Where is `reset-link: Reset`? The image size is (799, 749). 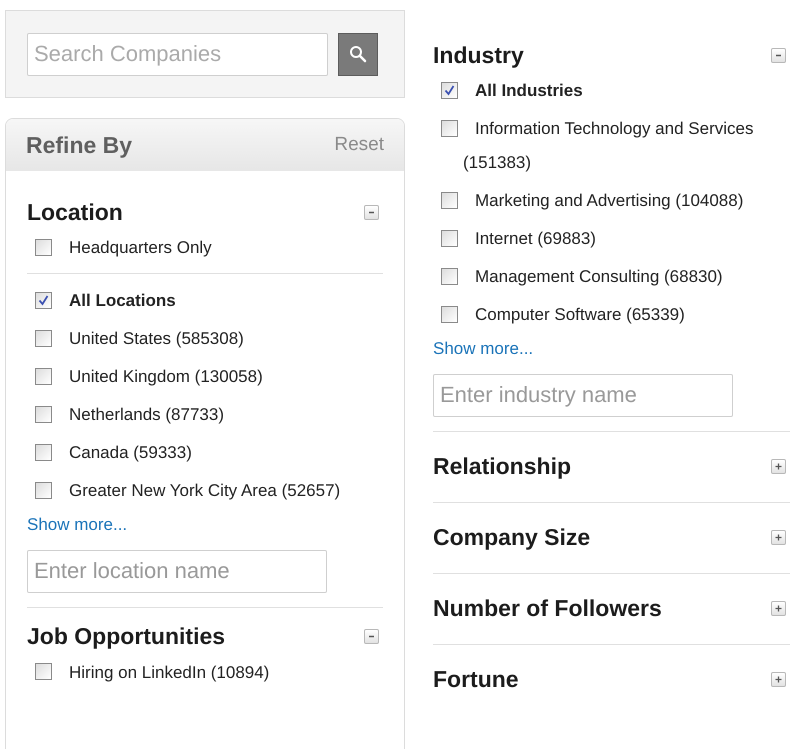 reset-link: Reset is located at coordinates (359, 145).